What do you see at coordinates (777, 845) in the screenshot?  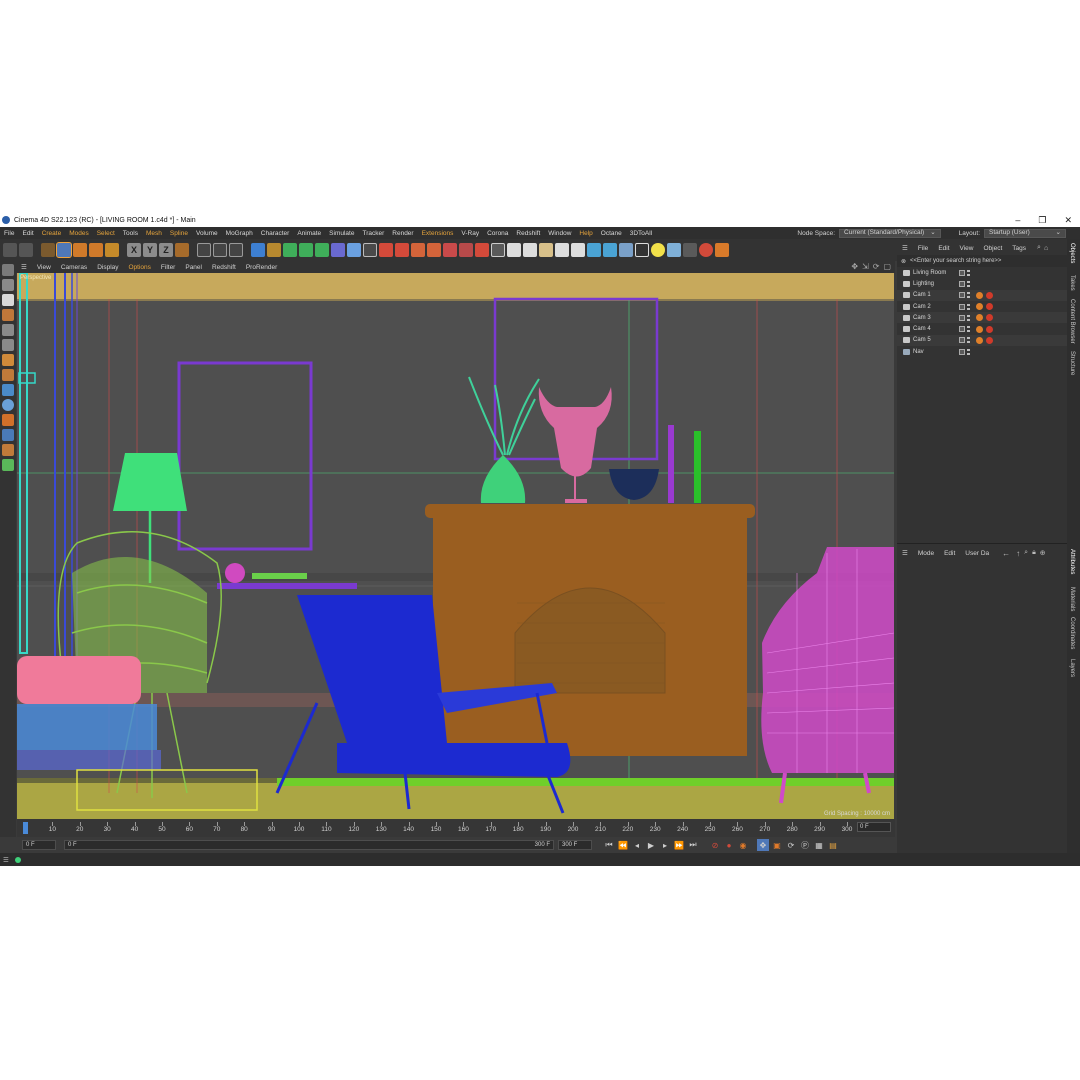 I see `key-scale-icon: ▣` at bounding box center [777, 845].